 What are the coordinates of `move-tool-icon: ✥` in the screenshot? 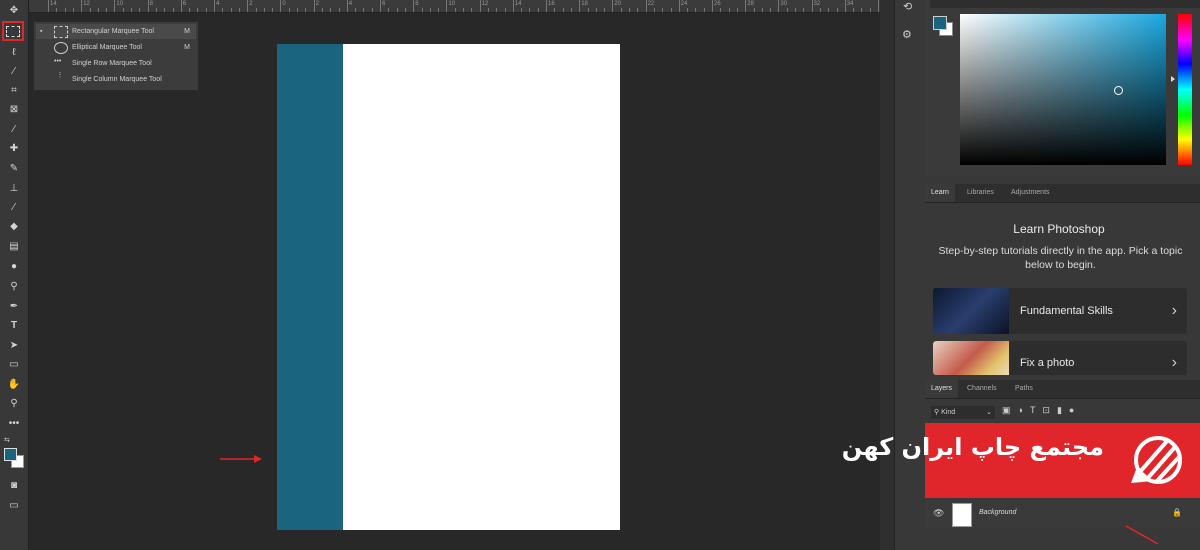 It's located at (14, 10).